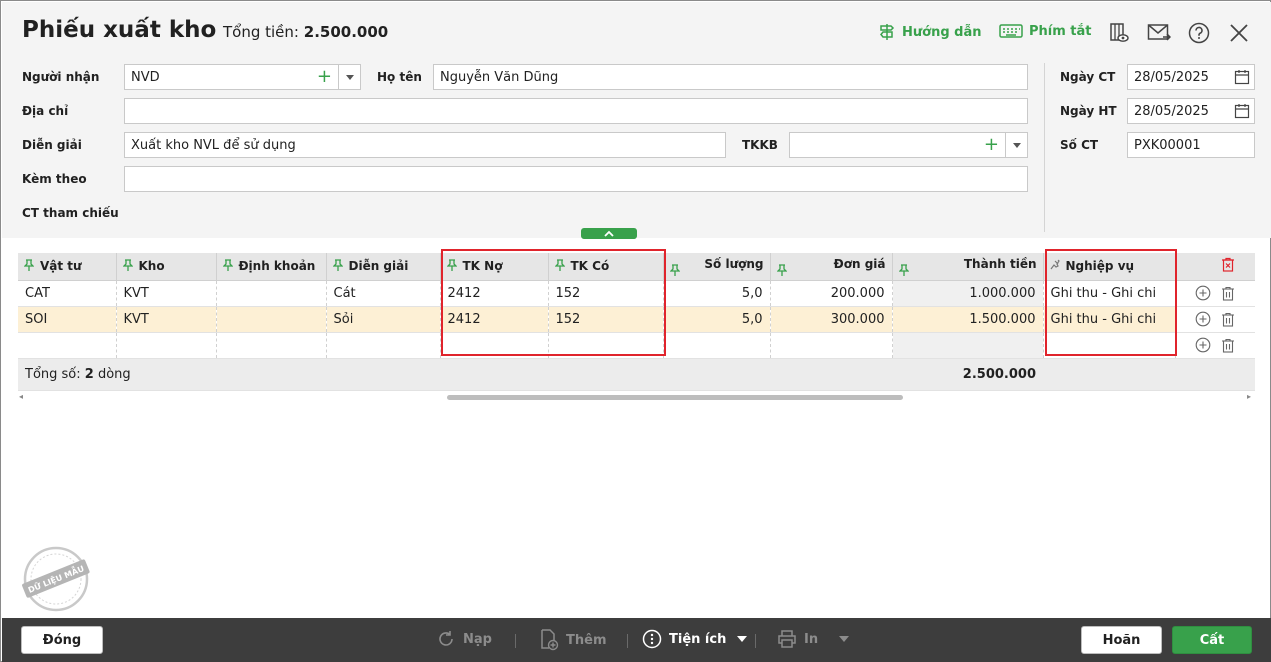 The width and height of the screenshot is (1271, 662). What do you see at coordinates (609, 233) in the screenshot?
I see `collapse-header-button` at bounding box center [609, 233].